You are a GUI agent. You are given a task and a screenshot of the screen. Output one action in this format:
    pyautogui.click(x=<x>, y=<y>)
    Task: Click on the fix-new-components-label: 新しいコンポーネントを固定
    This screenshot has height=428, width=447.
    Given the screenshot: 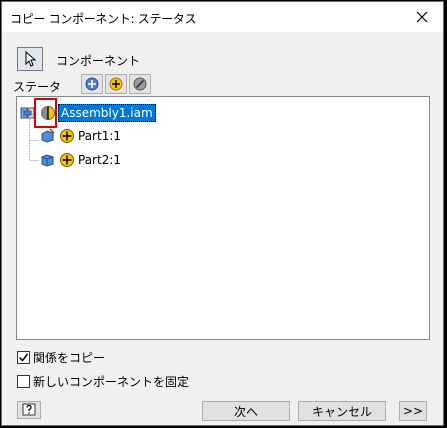 What is the action you would take?
    pyautogui.click(x=111, y=381)
    